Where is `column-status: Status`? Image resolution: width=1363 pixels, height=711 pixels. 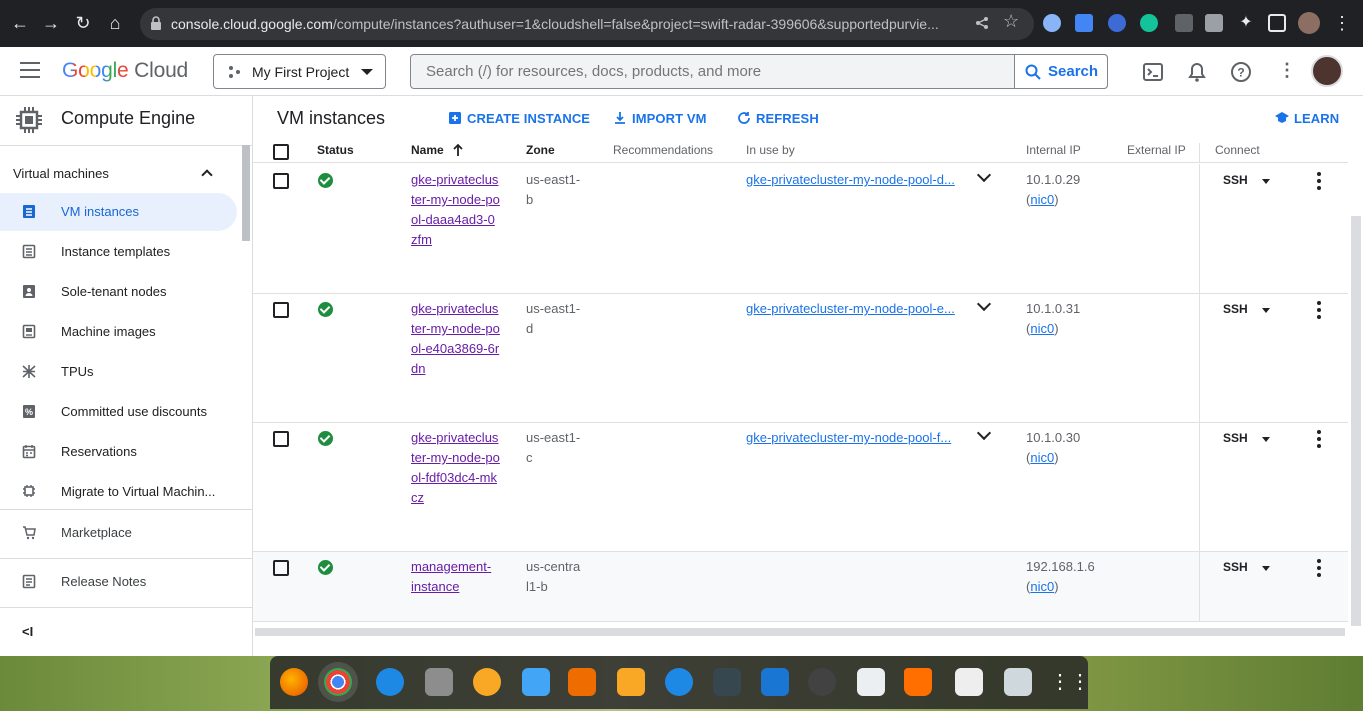
column-status: Status is located at coordinates (335, 150).